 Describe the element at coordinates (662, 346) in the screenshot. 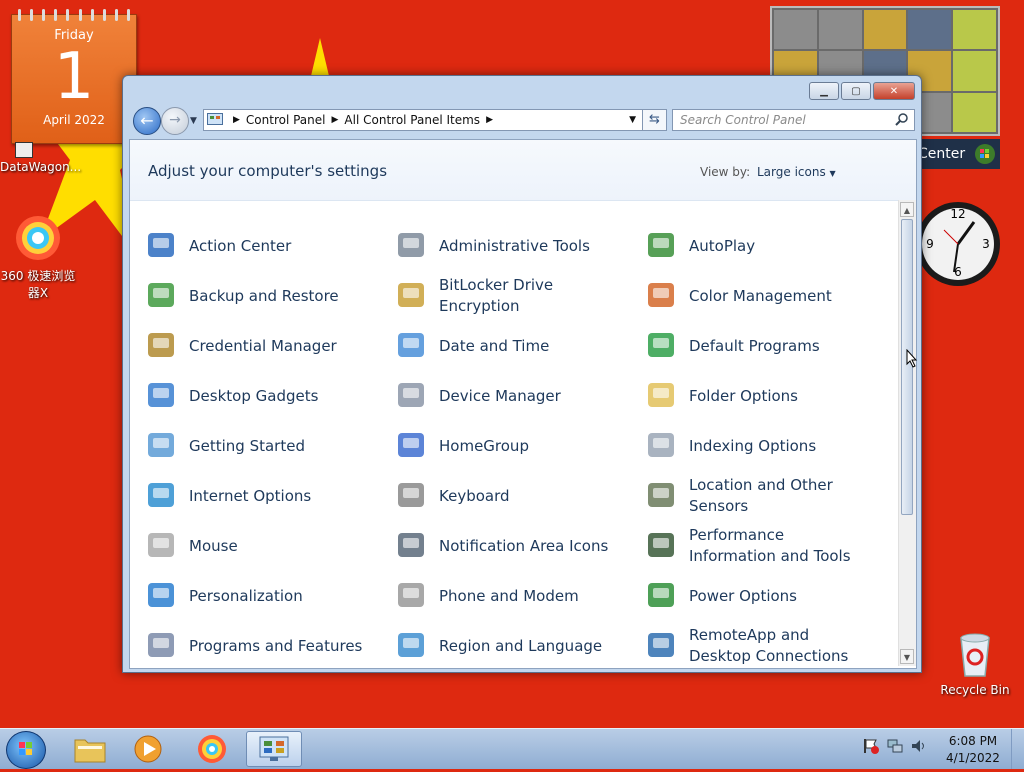

I see `default-programs-icon` at that location.